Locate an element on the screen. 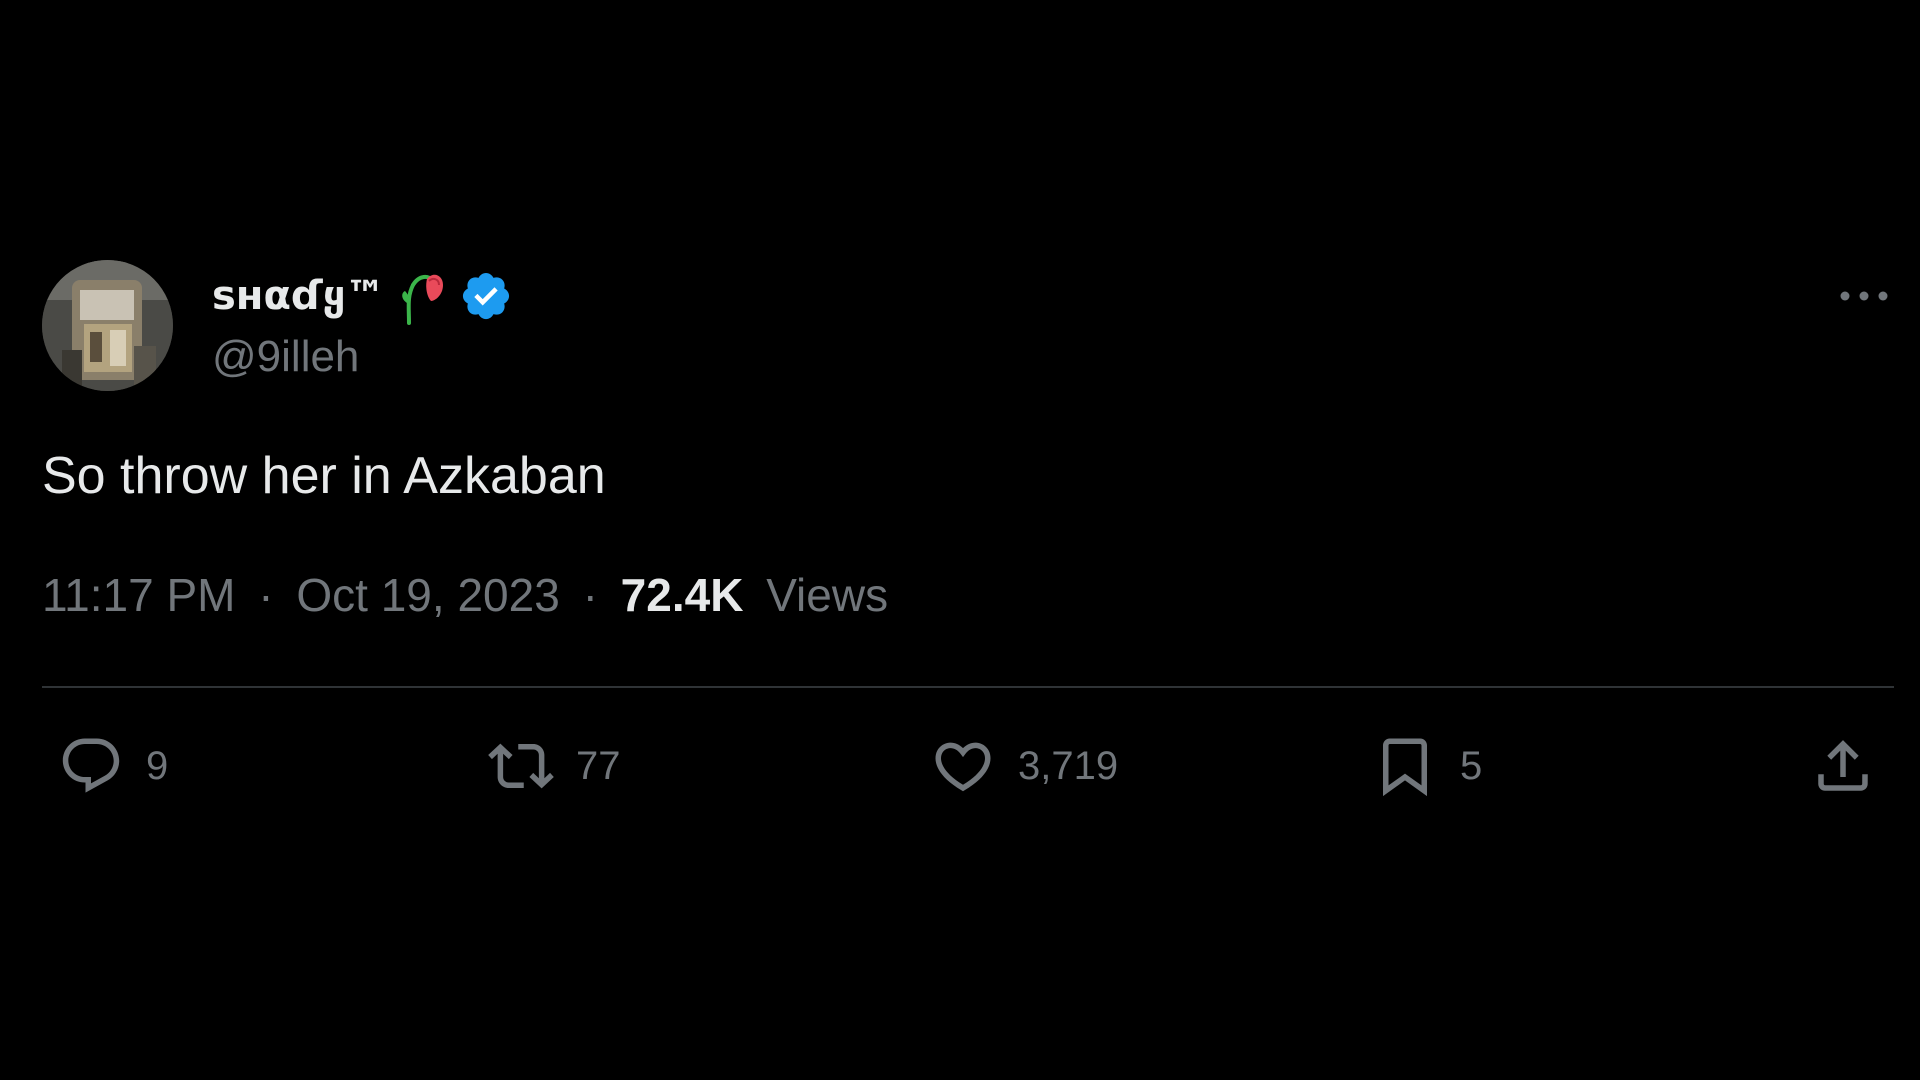  views-count: 72.4K is located at coordinates (682, 595).